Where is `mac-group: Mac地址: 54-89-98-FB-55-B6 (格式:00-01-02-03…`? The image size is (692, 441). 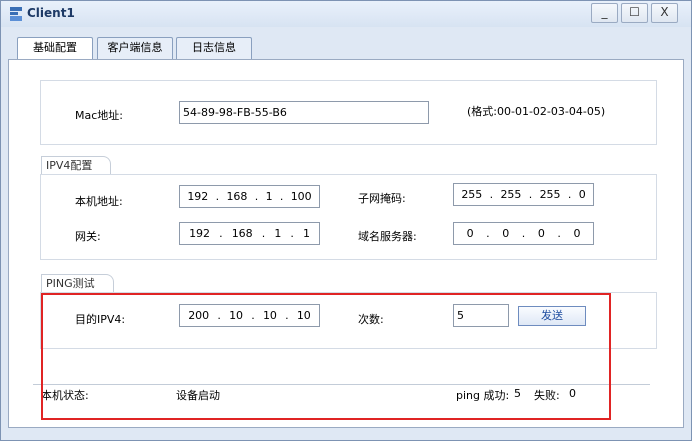 mac-group: Mac地址: 54-89-98-FB-55-B6 (格式:00-01-02-03… is located at coordinates (348, 112).